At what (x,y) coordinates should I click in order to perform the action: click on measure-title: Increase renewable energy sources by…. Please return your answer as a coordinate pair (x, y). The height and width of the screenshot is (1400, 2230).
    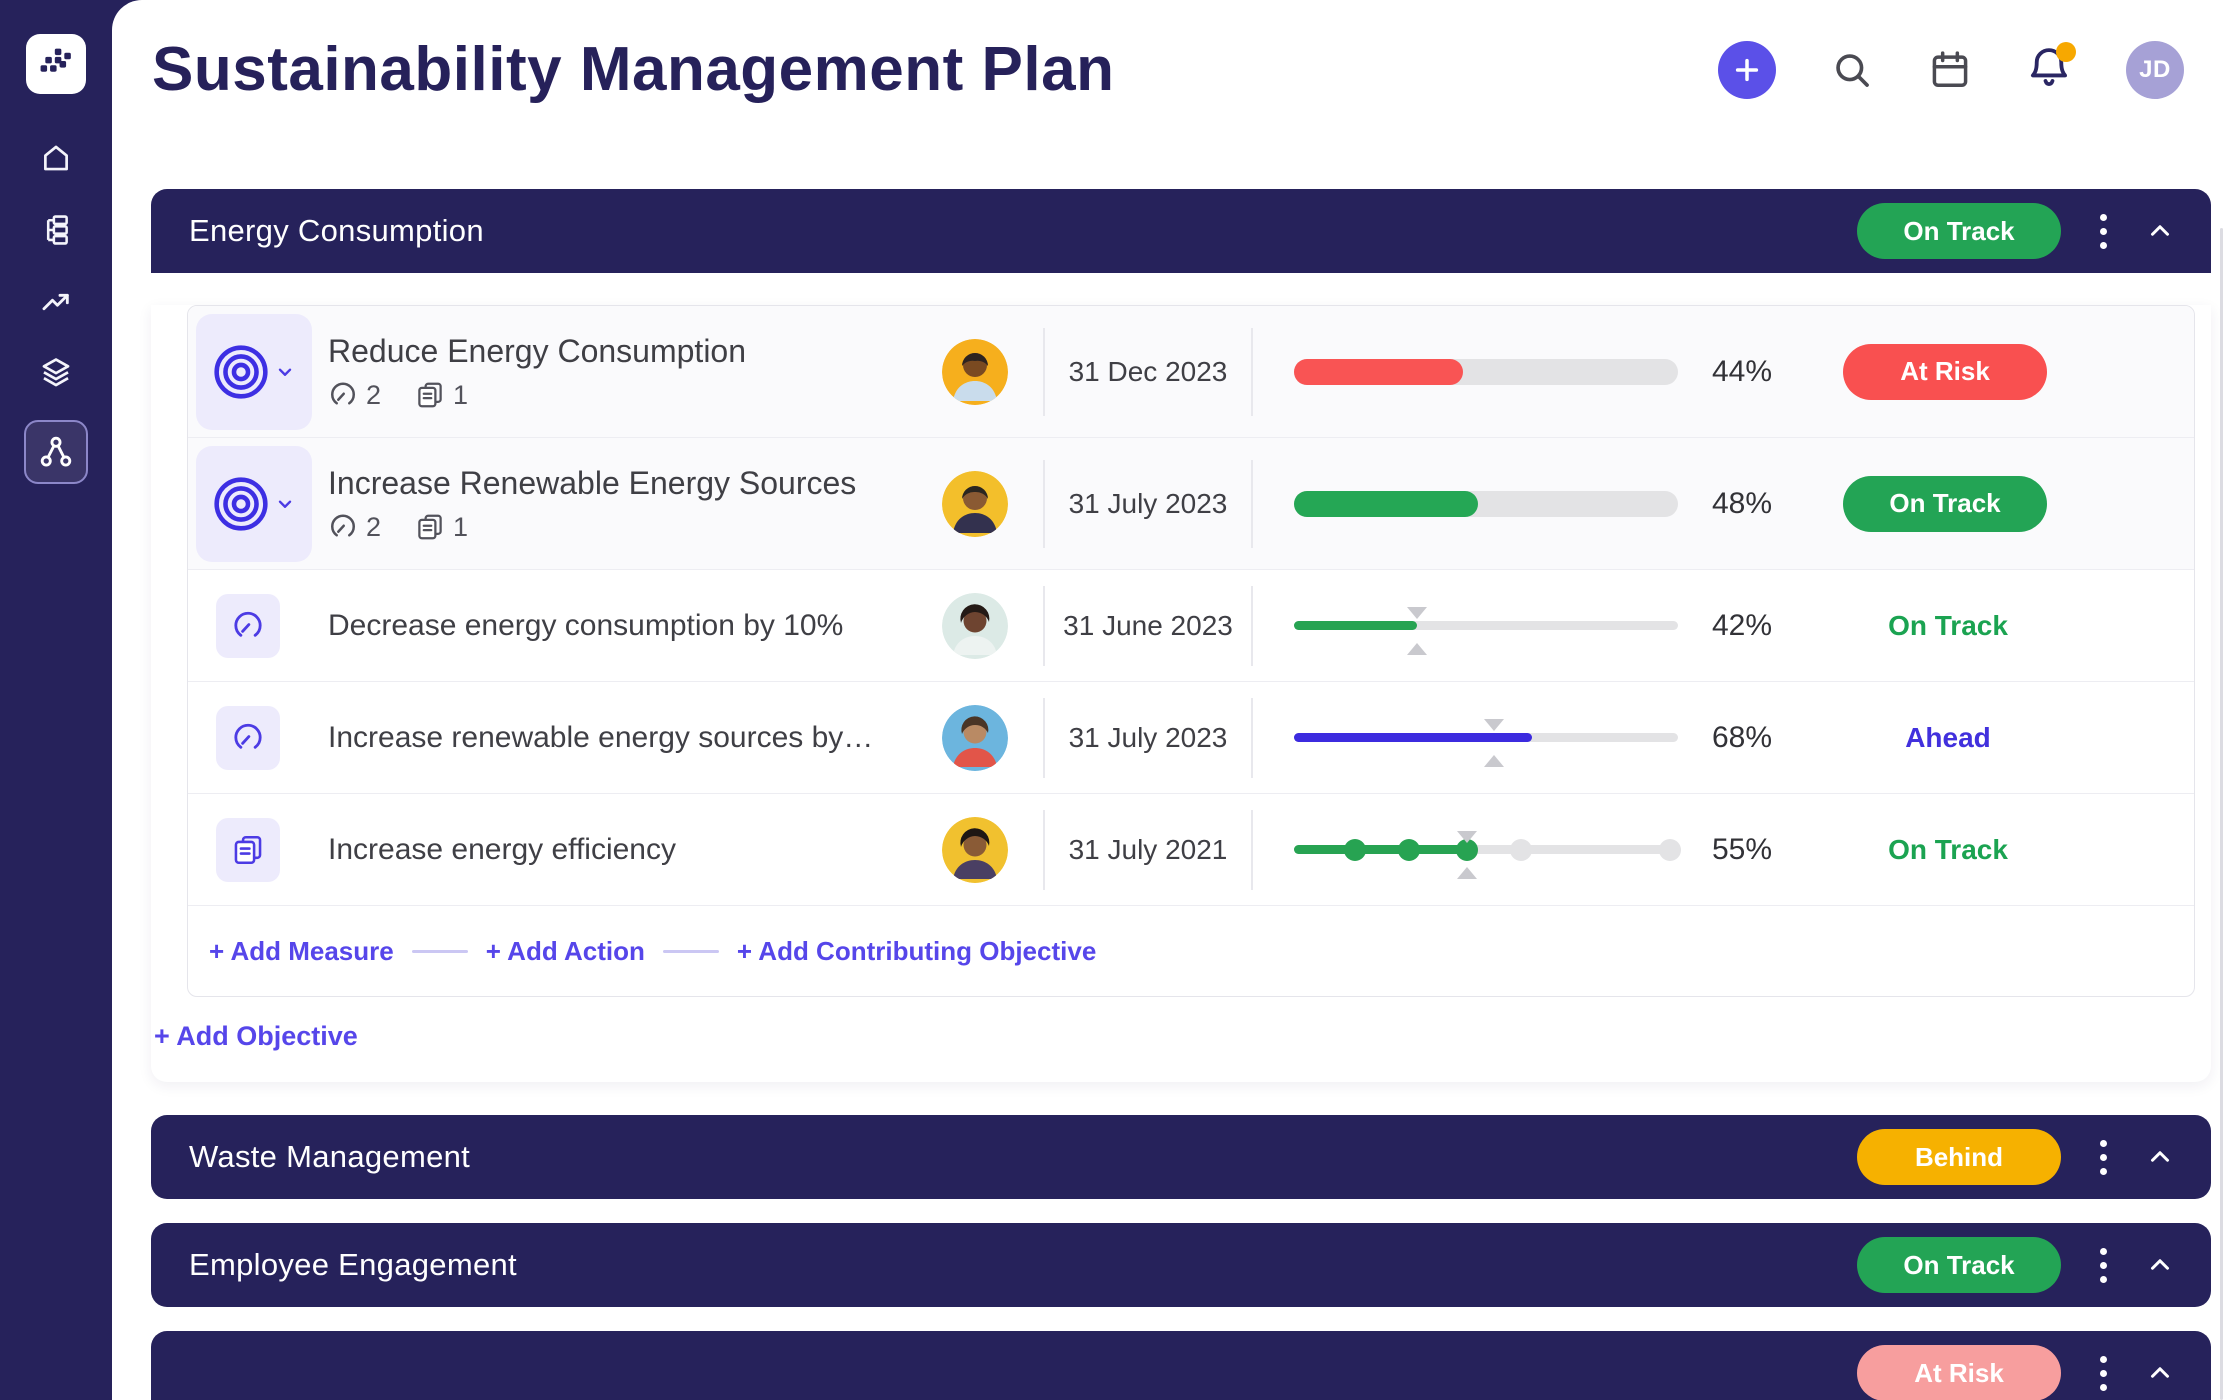
    Looking at the image, I should click on (607, 738).